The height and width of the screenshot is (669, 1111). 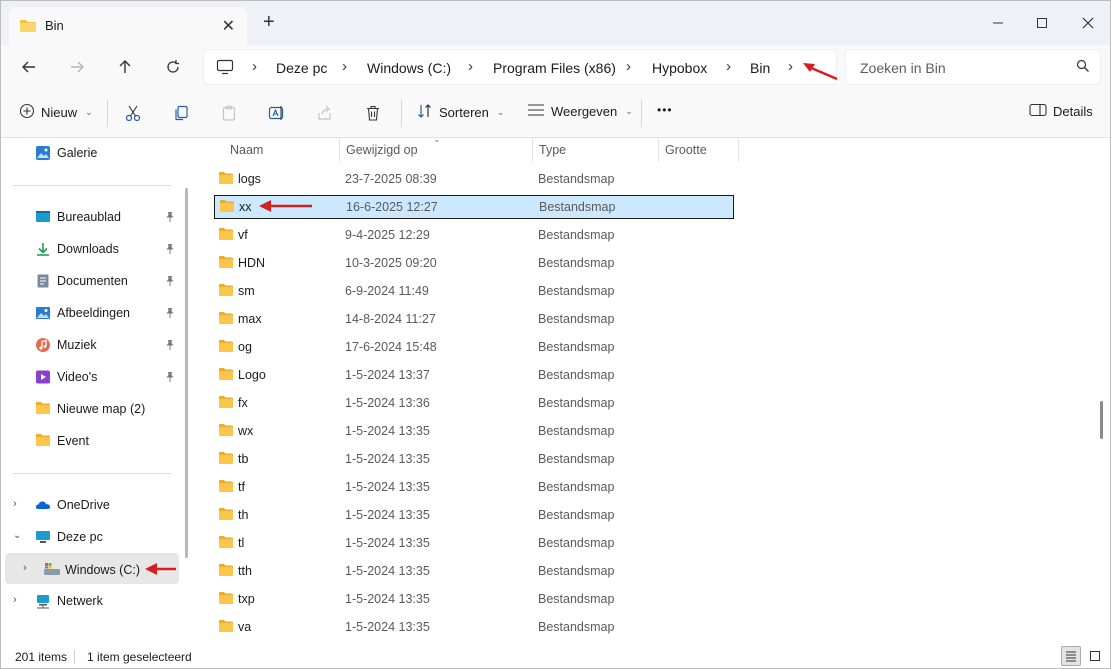 What do you see at coordinates (474, 291) in the screenshot?
I see `table-row: sm 6-9-2024 11:49 Bestandsmap` at bounding box center [474, 291].